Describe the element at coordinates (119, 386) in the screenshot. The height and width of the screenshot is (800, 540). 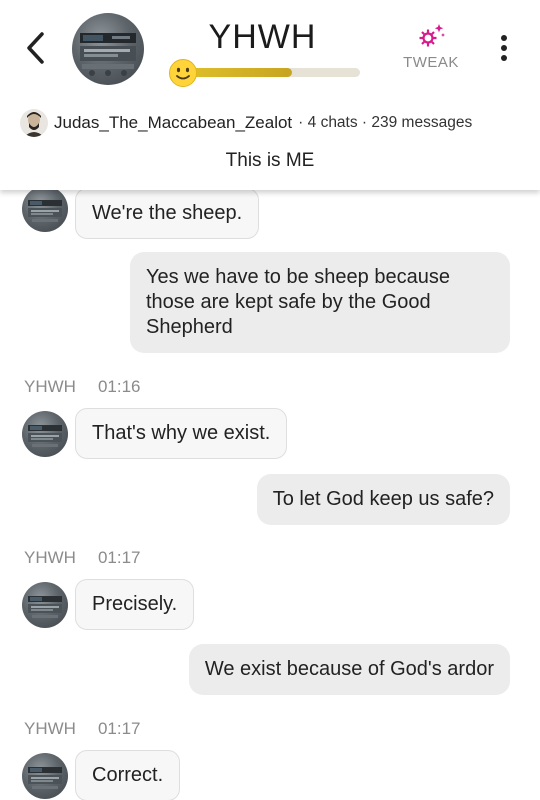
I see `message-time: 01:16` at that location.